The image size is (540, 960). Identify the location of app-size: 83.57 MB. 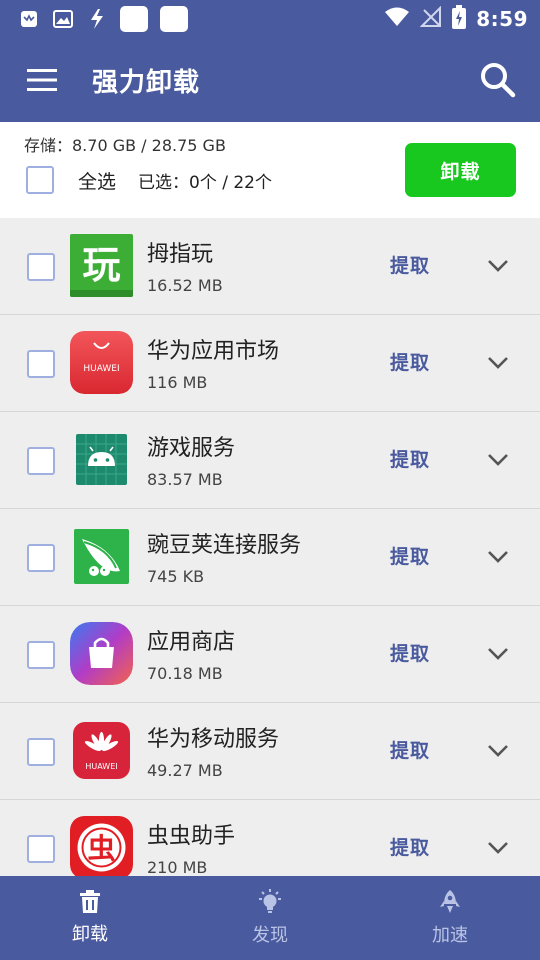
(185, 479).